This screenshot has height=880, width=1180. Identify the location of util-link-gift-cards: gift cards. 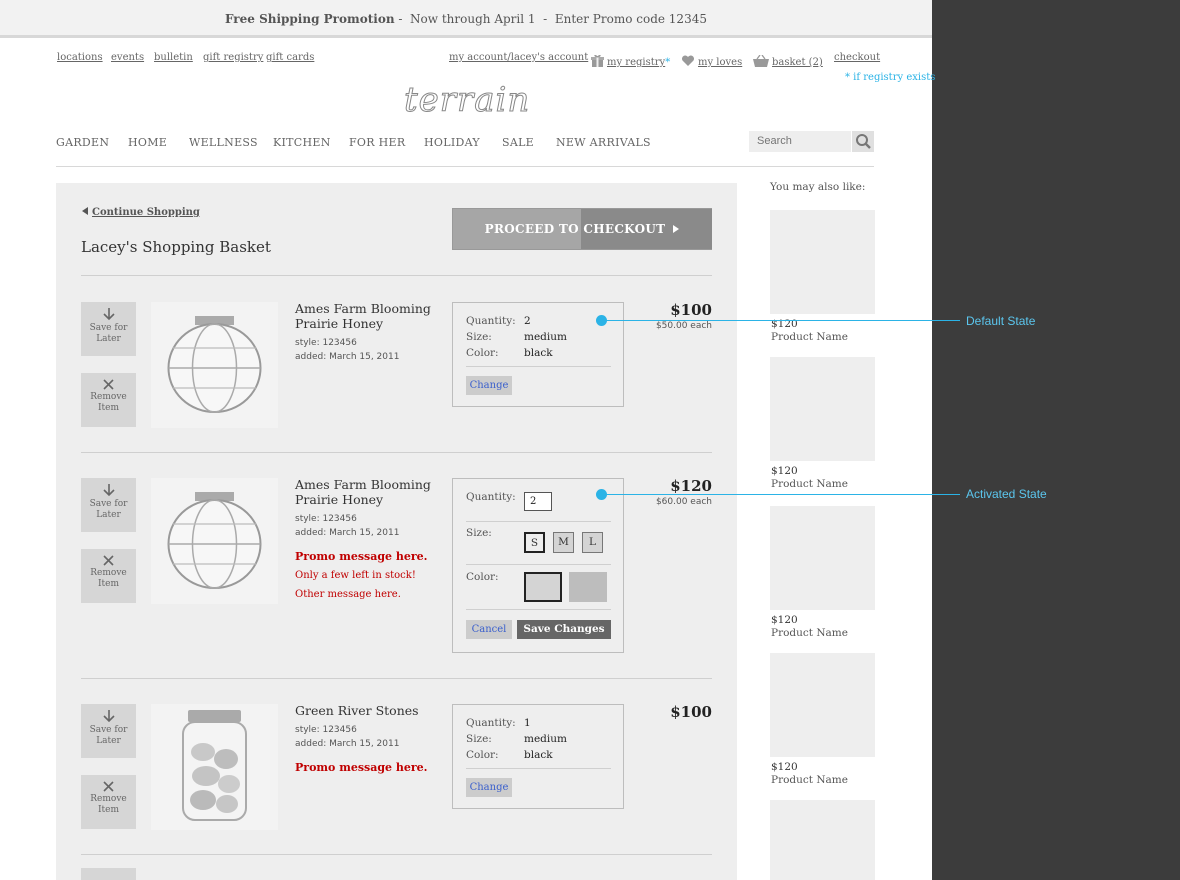
(290, 57).